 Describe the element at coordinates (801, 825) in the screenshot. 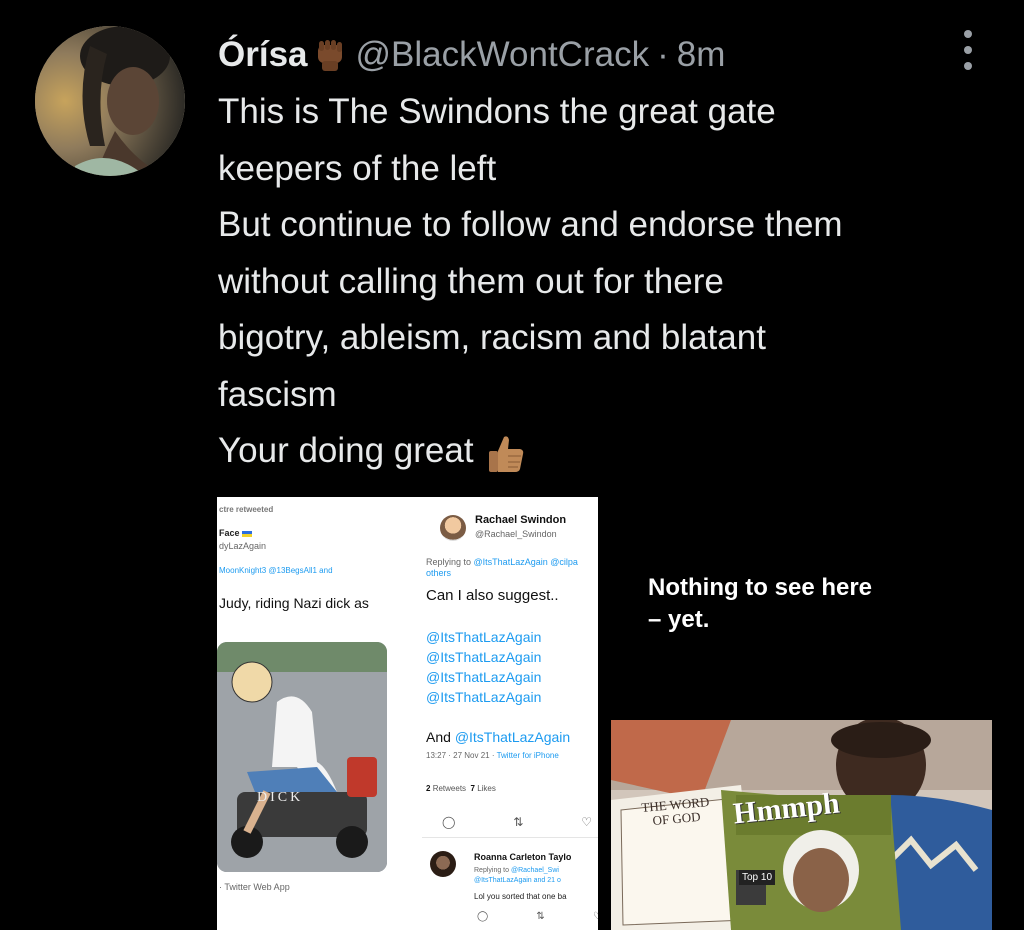

I see `meme-image: THE WORD OF GOD Hmmph Top 10` at that location.